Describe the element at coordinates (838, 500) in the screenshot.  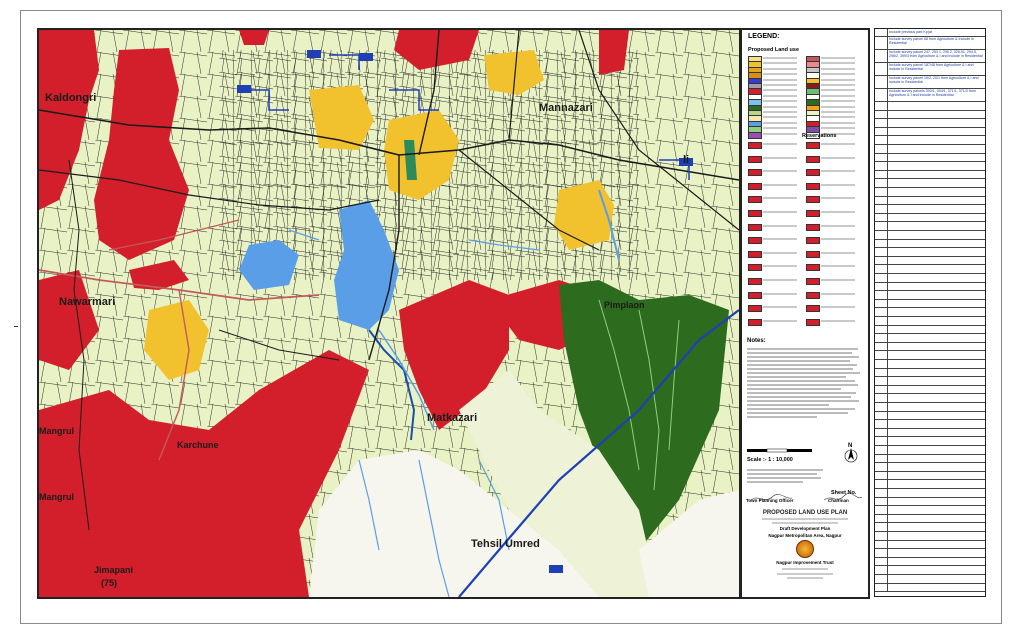
I see `chairman: Chairman` at that location.